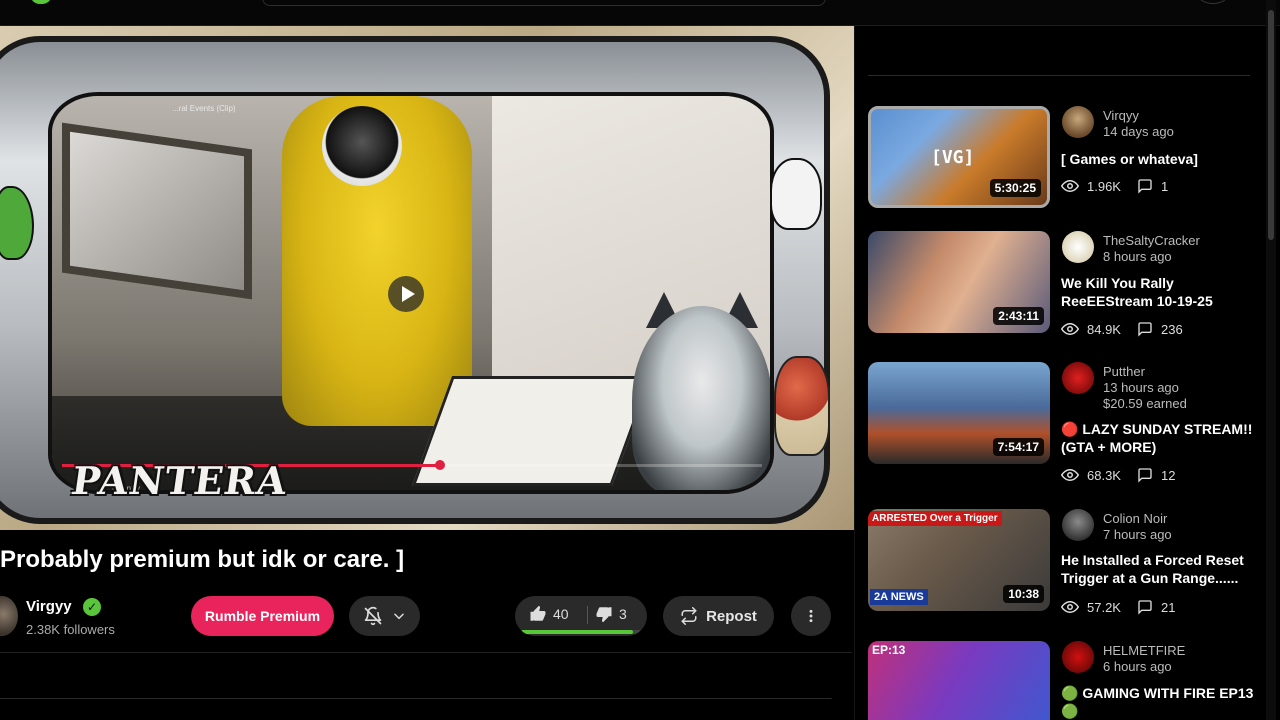  I want to click on view-count: 84.9K, so click(1104, 329).